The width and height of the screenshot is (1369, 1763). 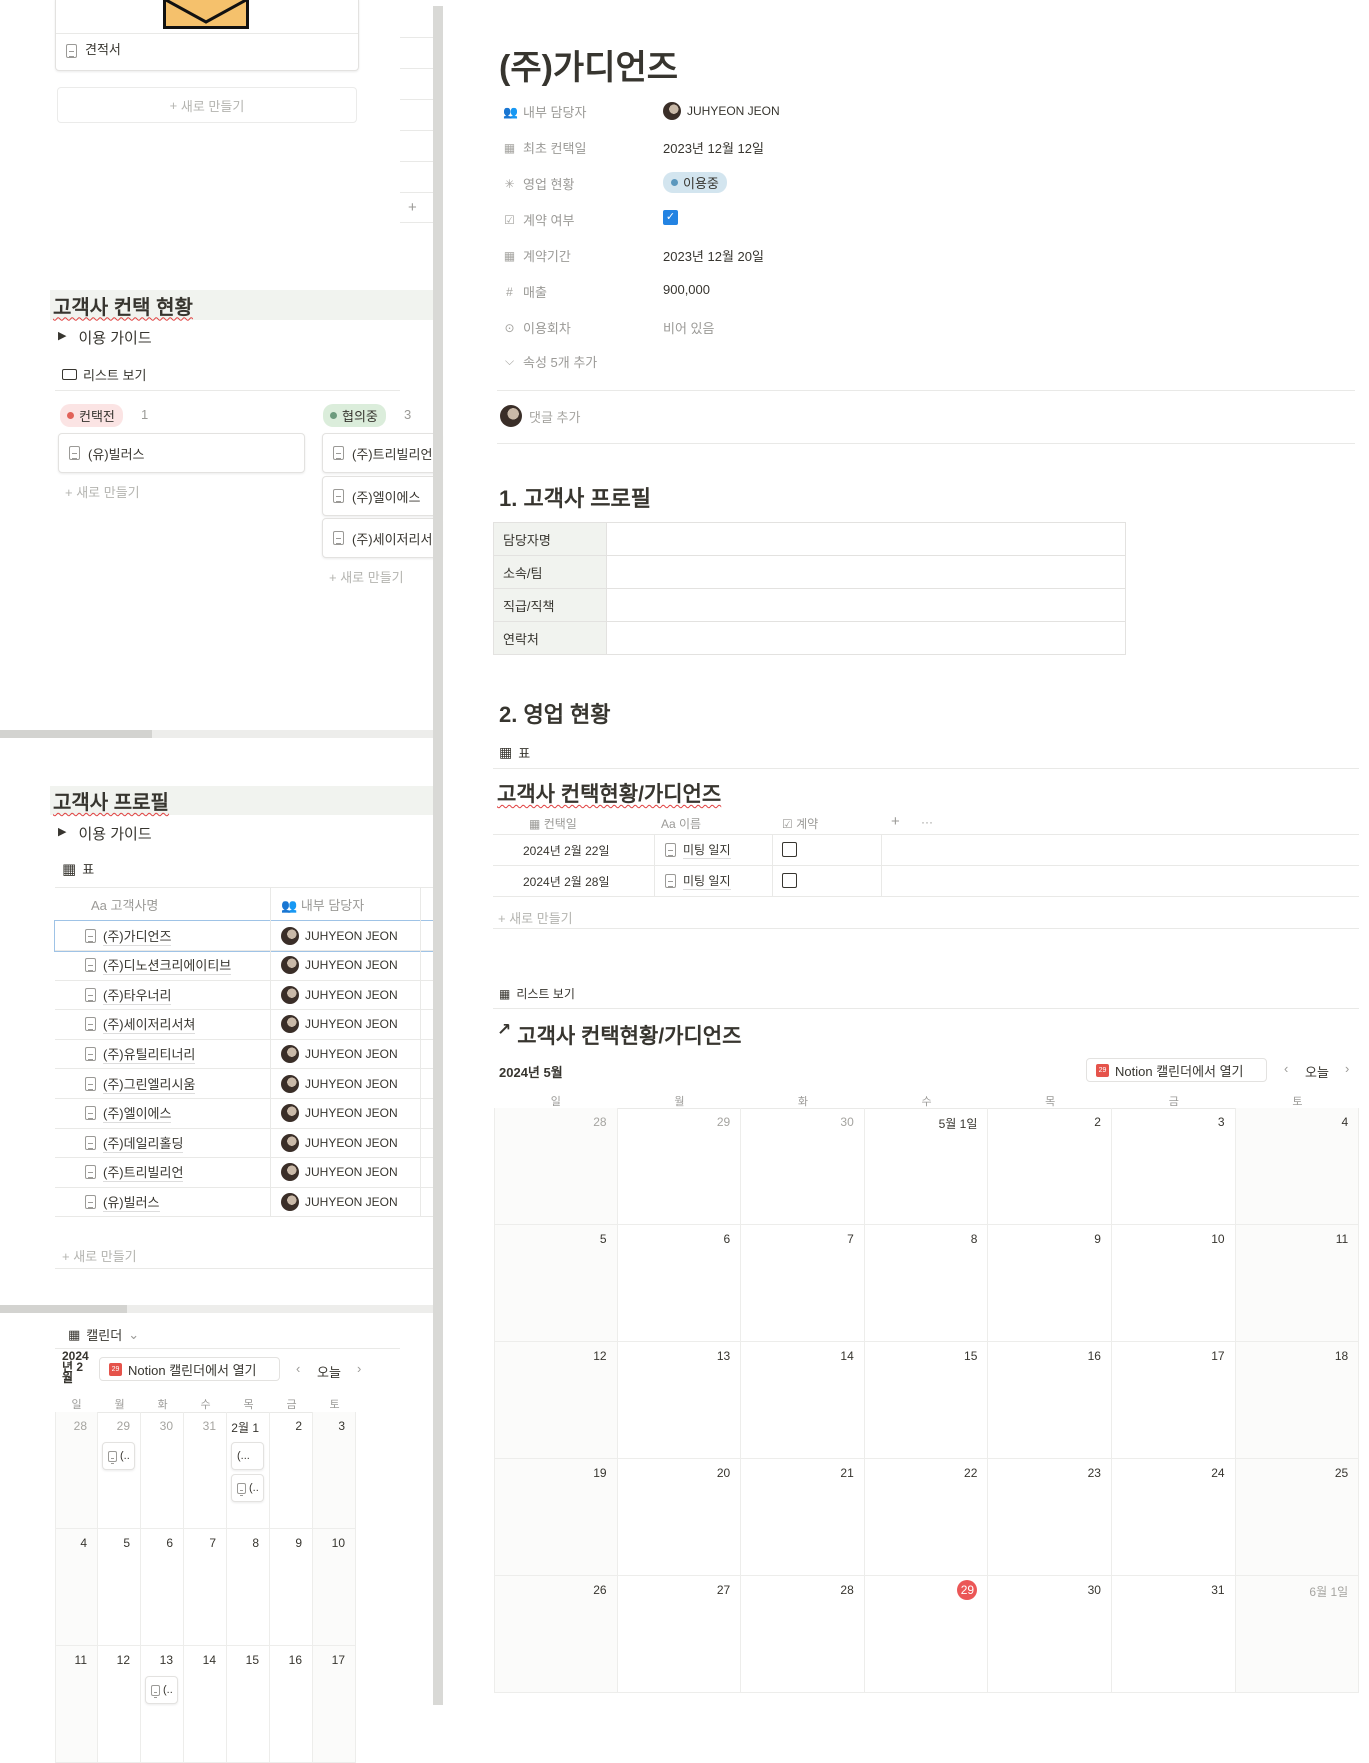 I want to click on row-name: (주)디노션크리에이티브, so click(x=158, y=965).